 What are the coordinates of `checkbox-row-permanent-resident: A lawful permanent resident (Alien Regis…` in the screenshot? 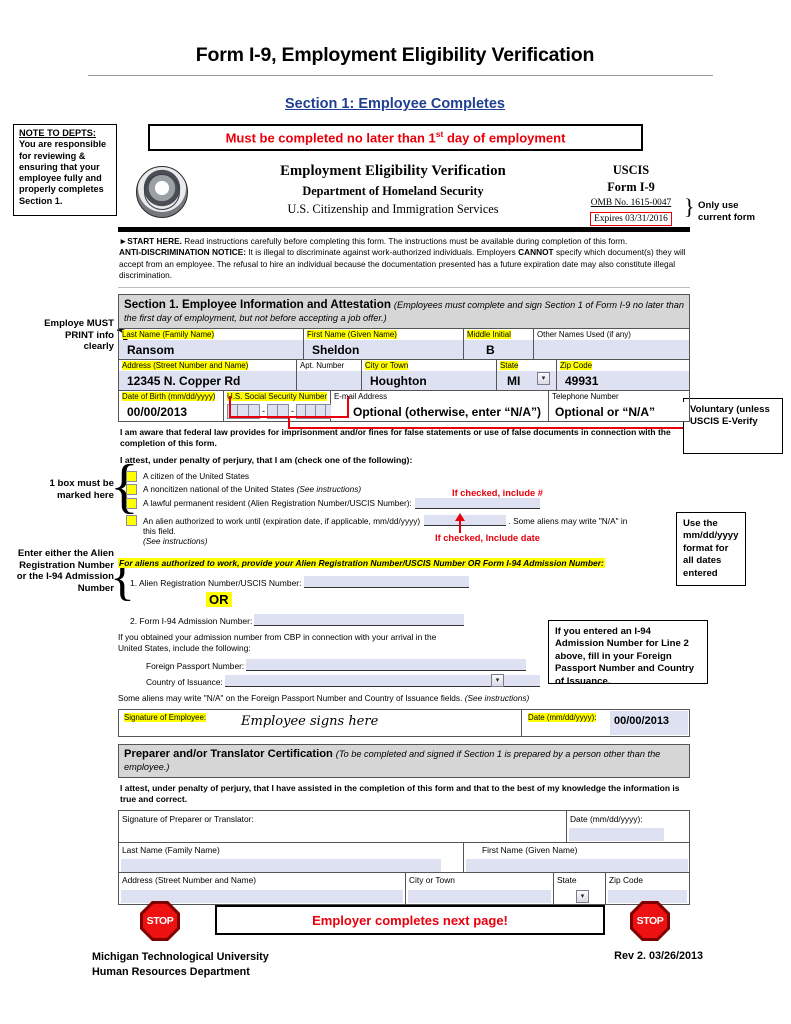 It's located at (408, 503).